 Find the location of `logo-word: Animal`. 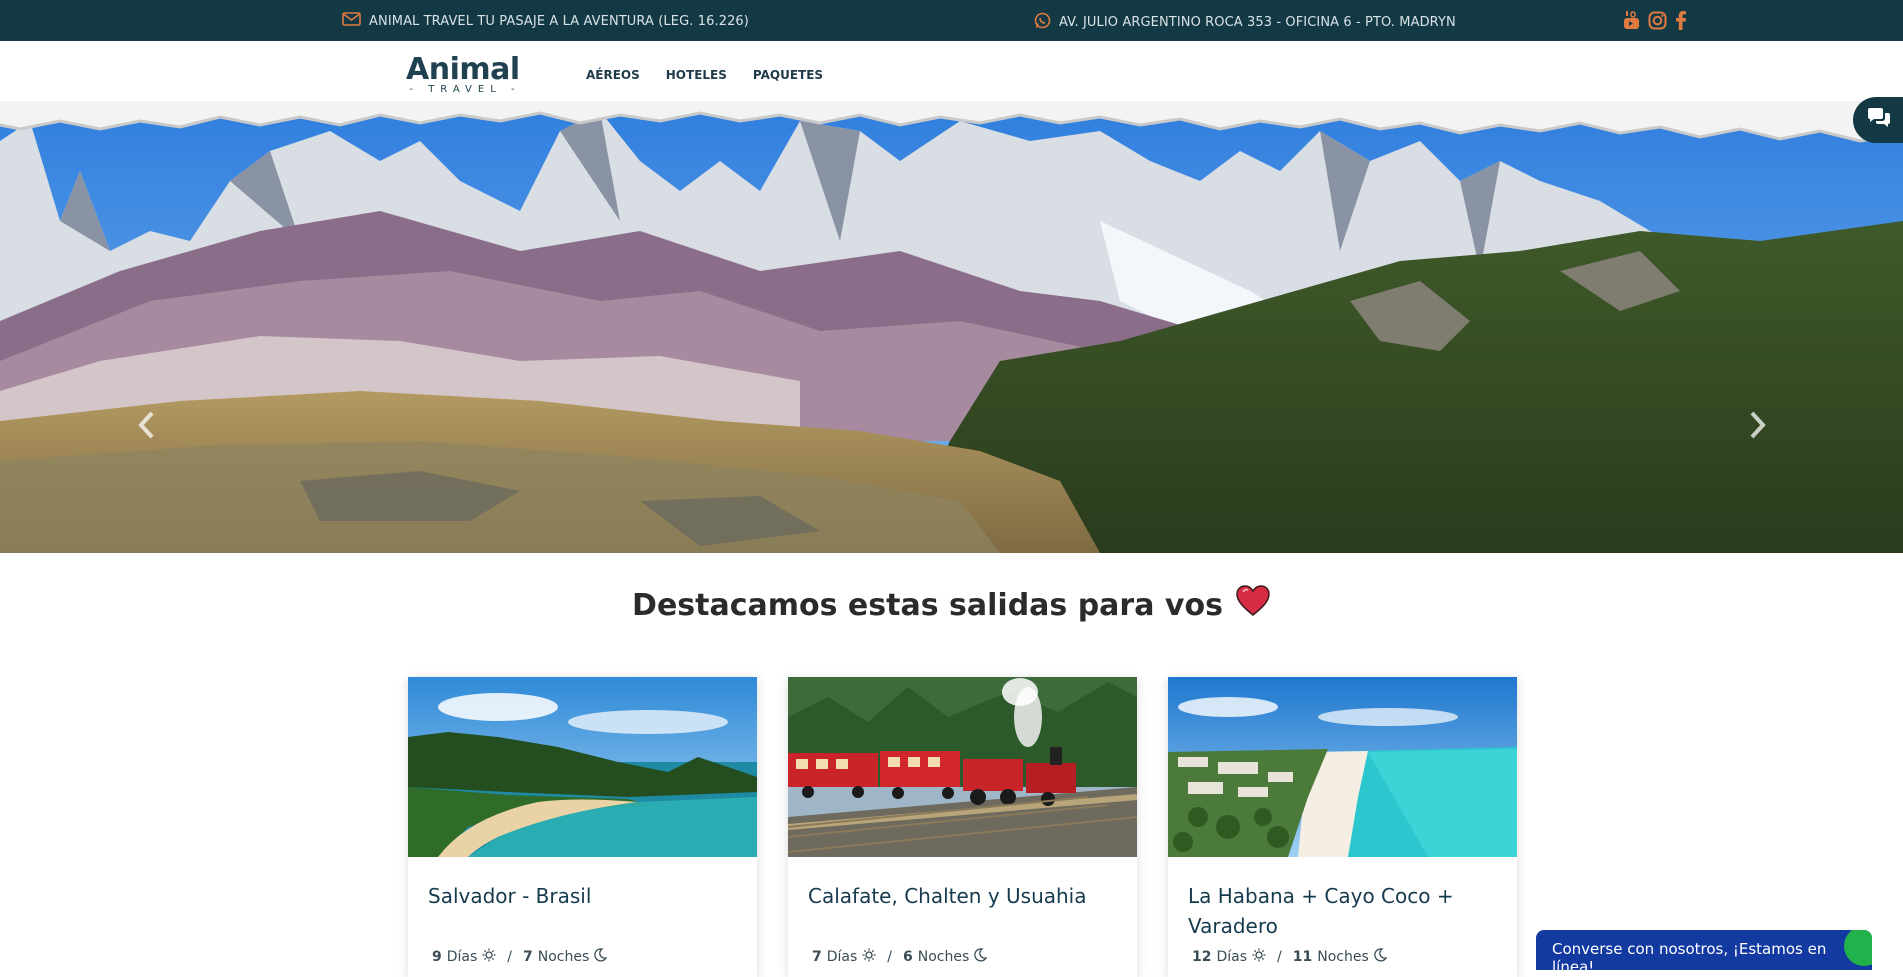

logo-word: Animal is located at coordinates (463, 69).